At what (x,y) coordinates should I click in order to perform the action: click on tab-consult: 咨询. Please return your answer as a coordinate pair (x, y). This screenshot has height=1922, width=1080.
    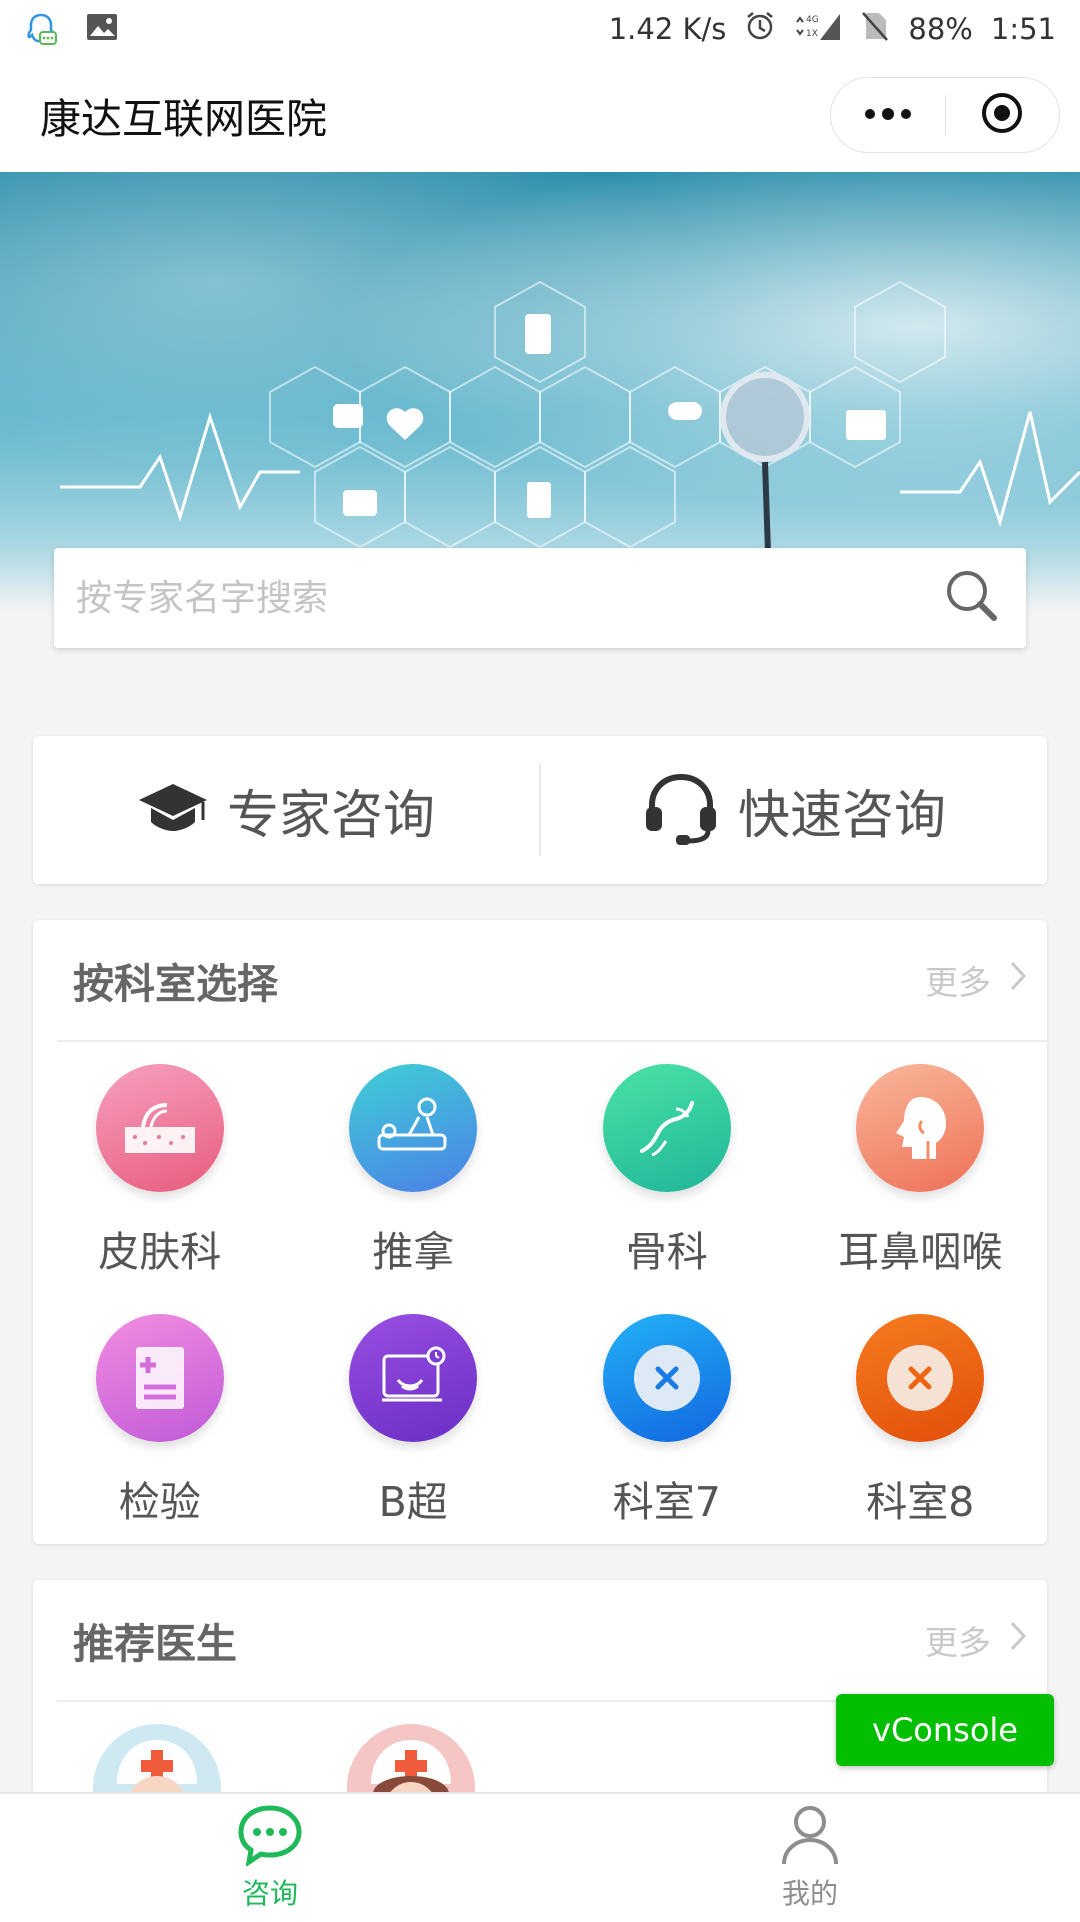
    Looking at the image, I should click on (270, 1858).